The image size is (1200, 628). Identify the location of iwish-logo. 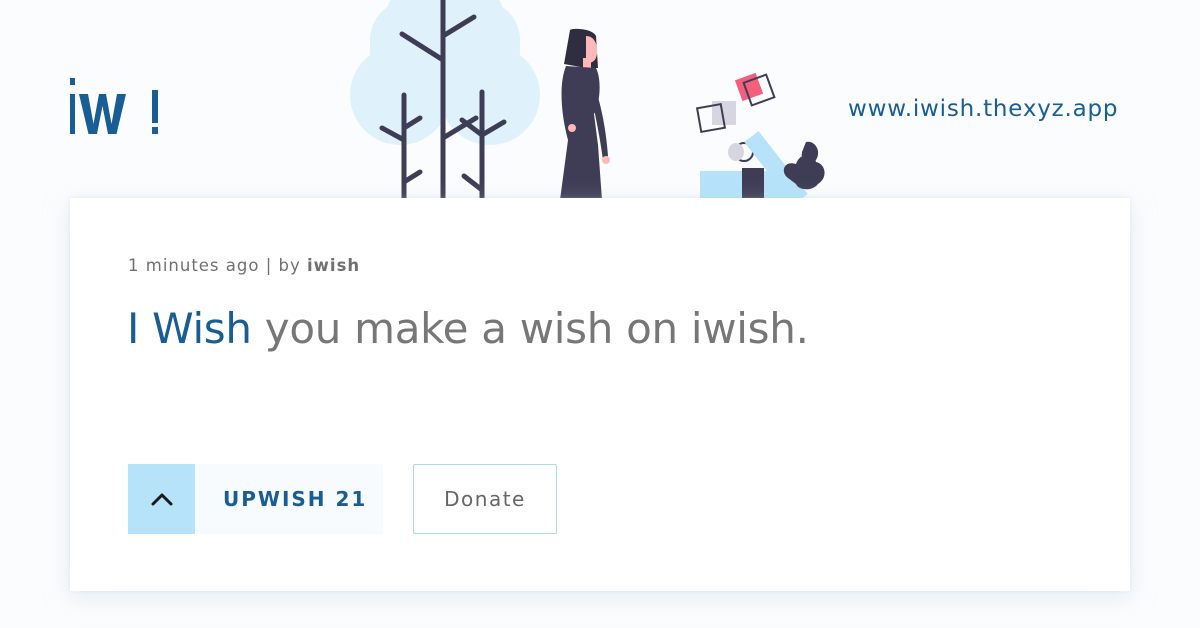
(118, 110).